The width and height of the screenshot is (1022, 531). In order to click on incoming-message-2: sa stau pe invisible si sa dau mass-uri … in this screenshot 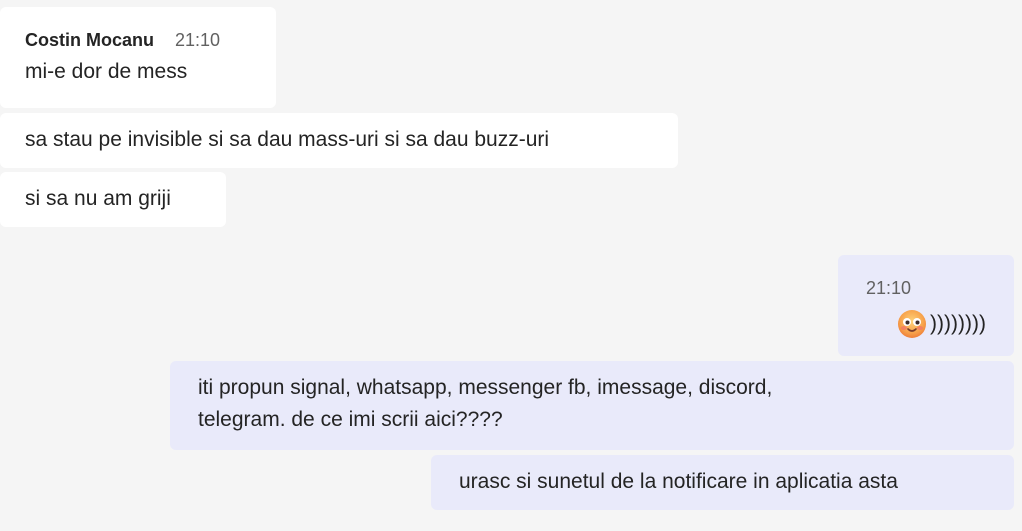, I will do `click(339, 140)`.